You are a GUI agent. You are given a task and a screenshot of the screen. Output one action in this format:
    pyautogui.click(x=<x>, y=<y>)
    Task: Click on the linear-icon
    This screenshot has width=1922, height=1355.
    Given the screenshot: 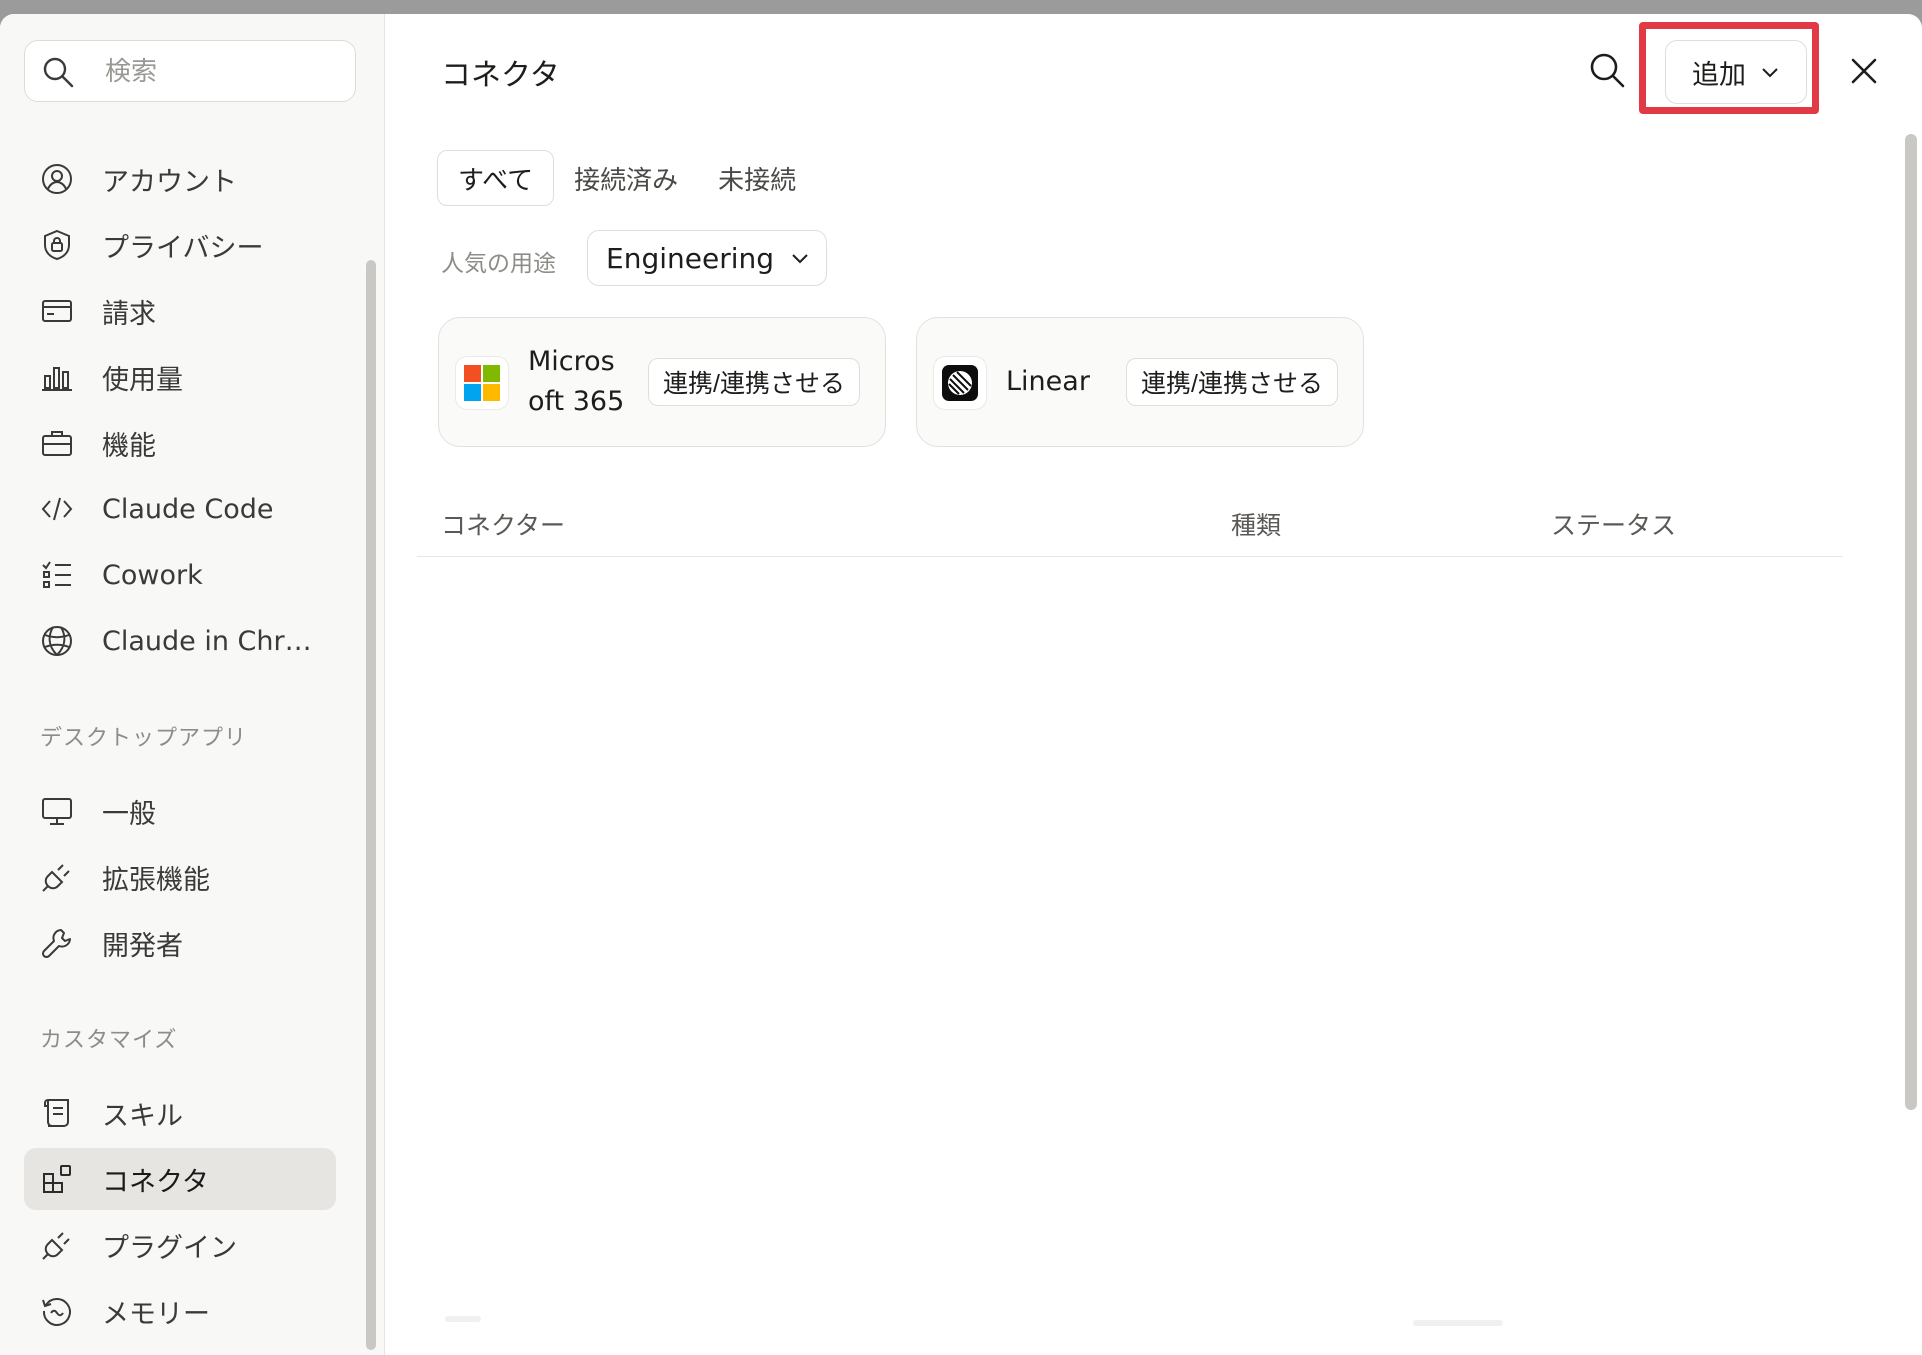 What is the action you would take?
    pyautogui.click(x=960, y=383)
    